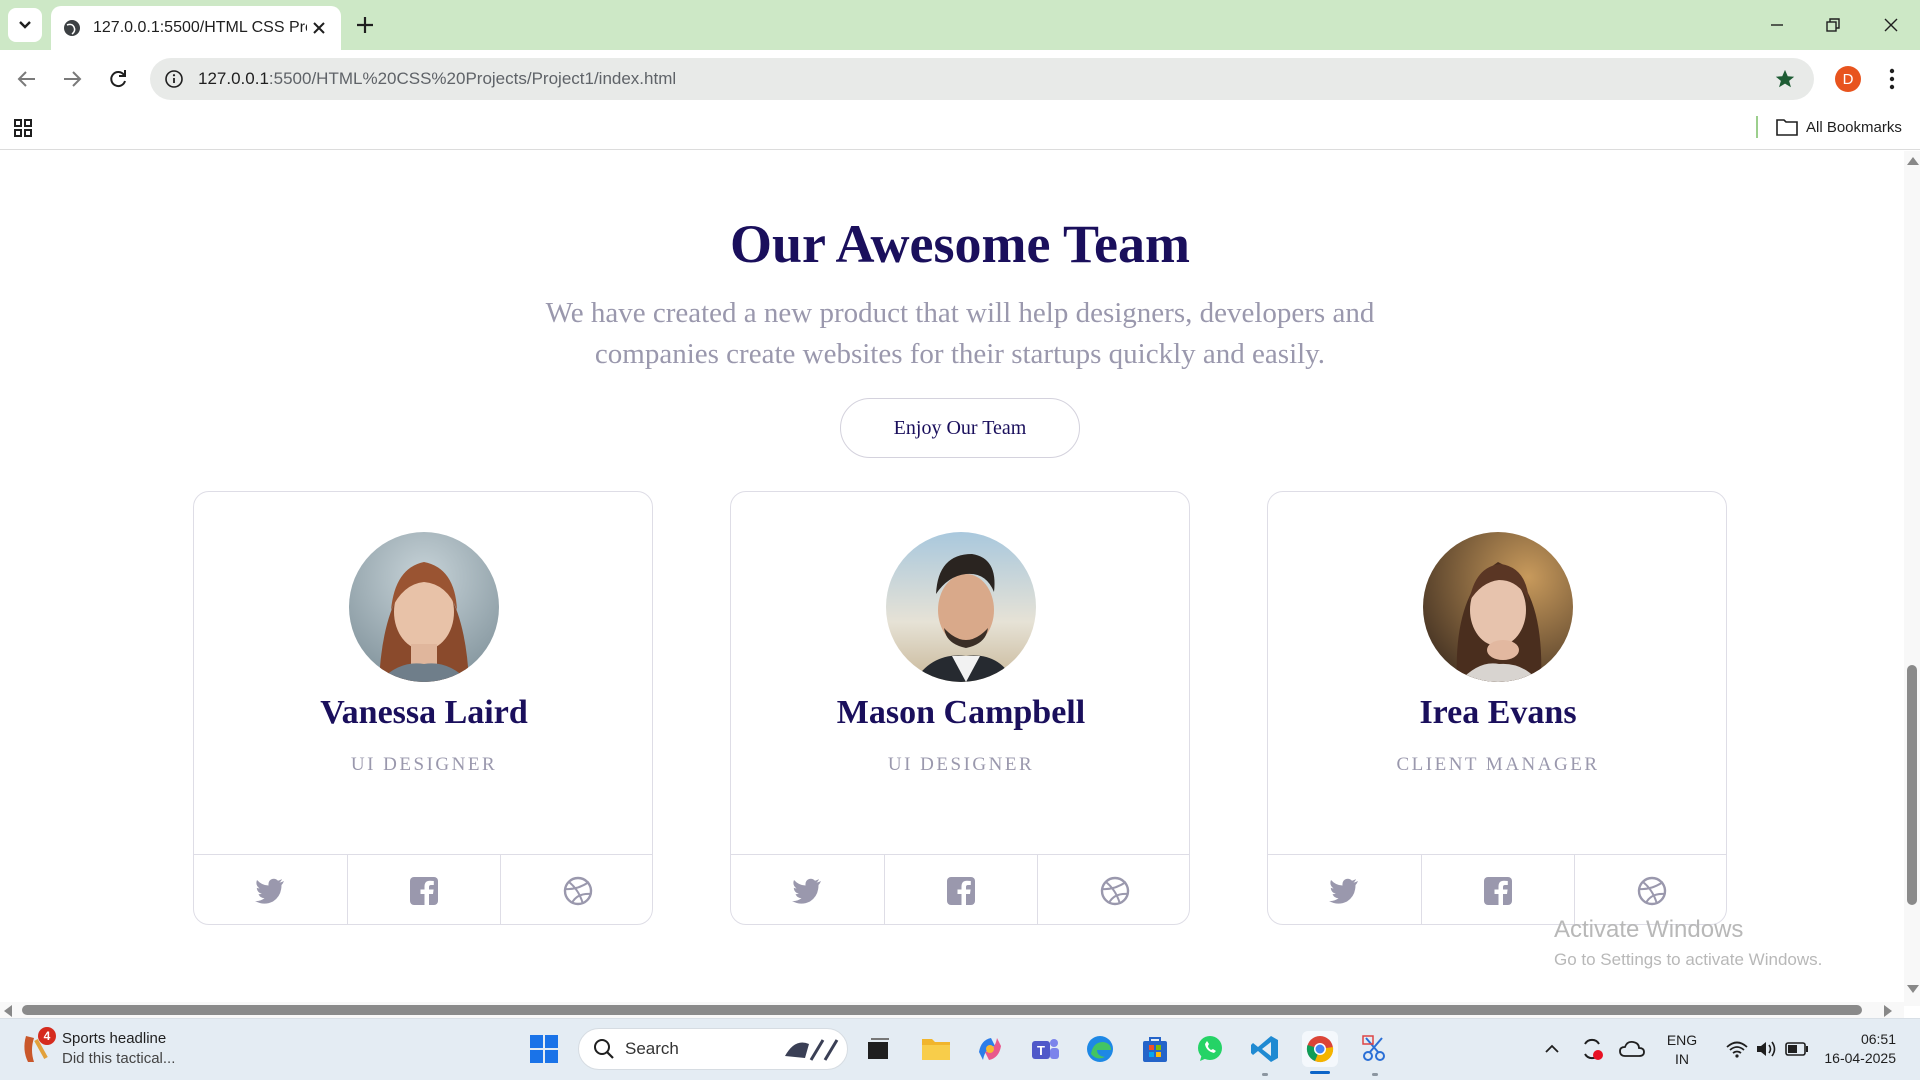 This screenshot has width=1920, height=1080. Describe the element at coordinates (1498, 764) in the screenshot. I see `member-role: CLIENT MANAGER` at that location.